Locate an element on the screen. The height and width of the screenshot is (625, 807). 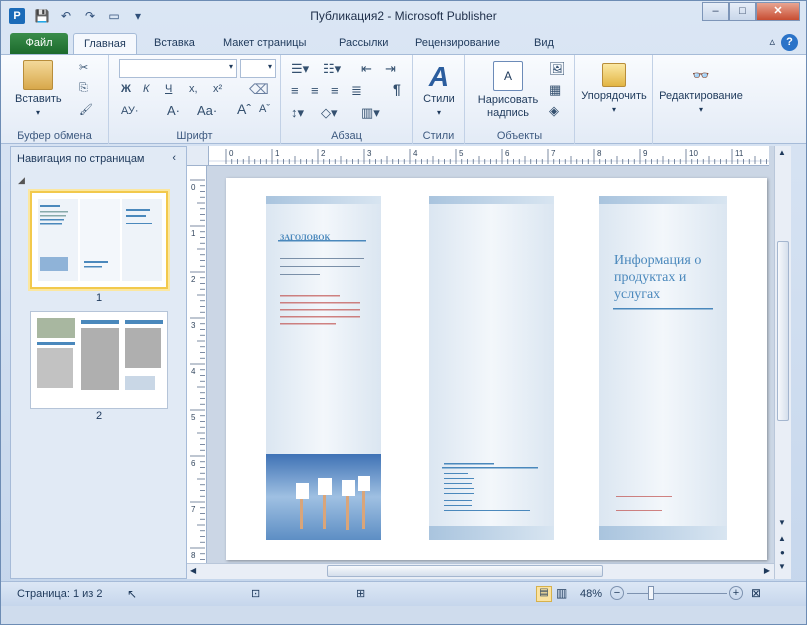
grow-font-icon: Aˆ is located at coordinates (244, 109).